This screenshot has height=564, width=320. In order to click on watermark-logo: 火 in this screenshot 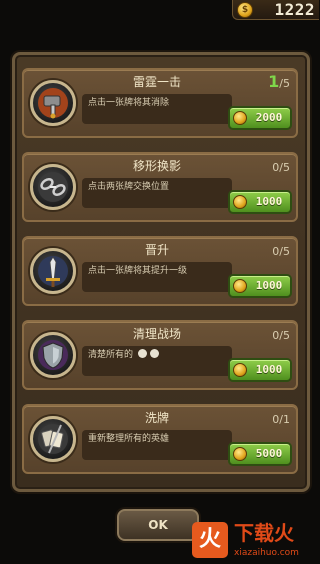, I will do `click(210, 540)`.